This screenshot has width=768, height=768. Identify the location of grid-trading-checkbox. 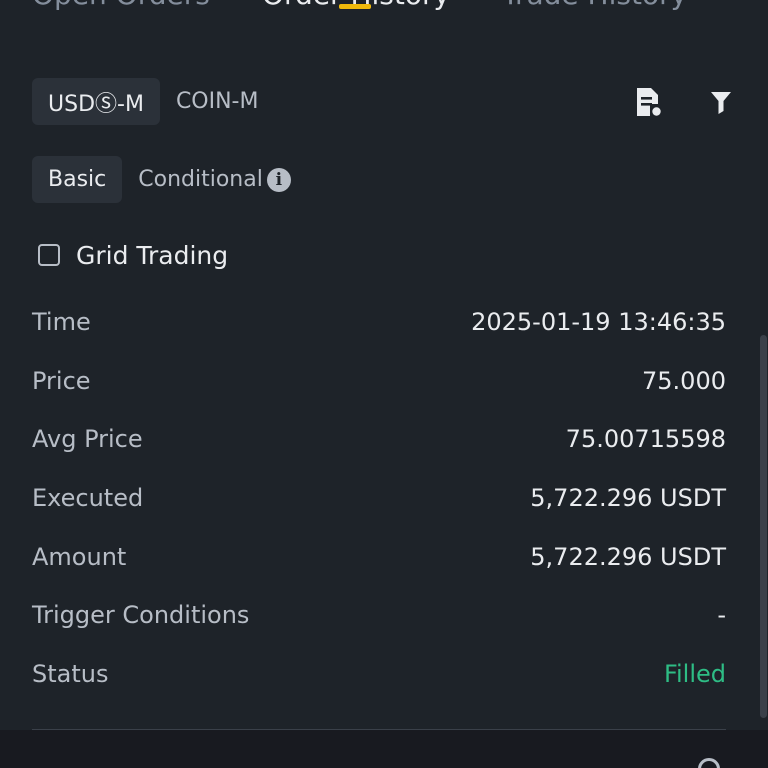
(49, 255).